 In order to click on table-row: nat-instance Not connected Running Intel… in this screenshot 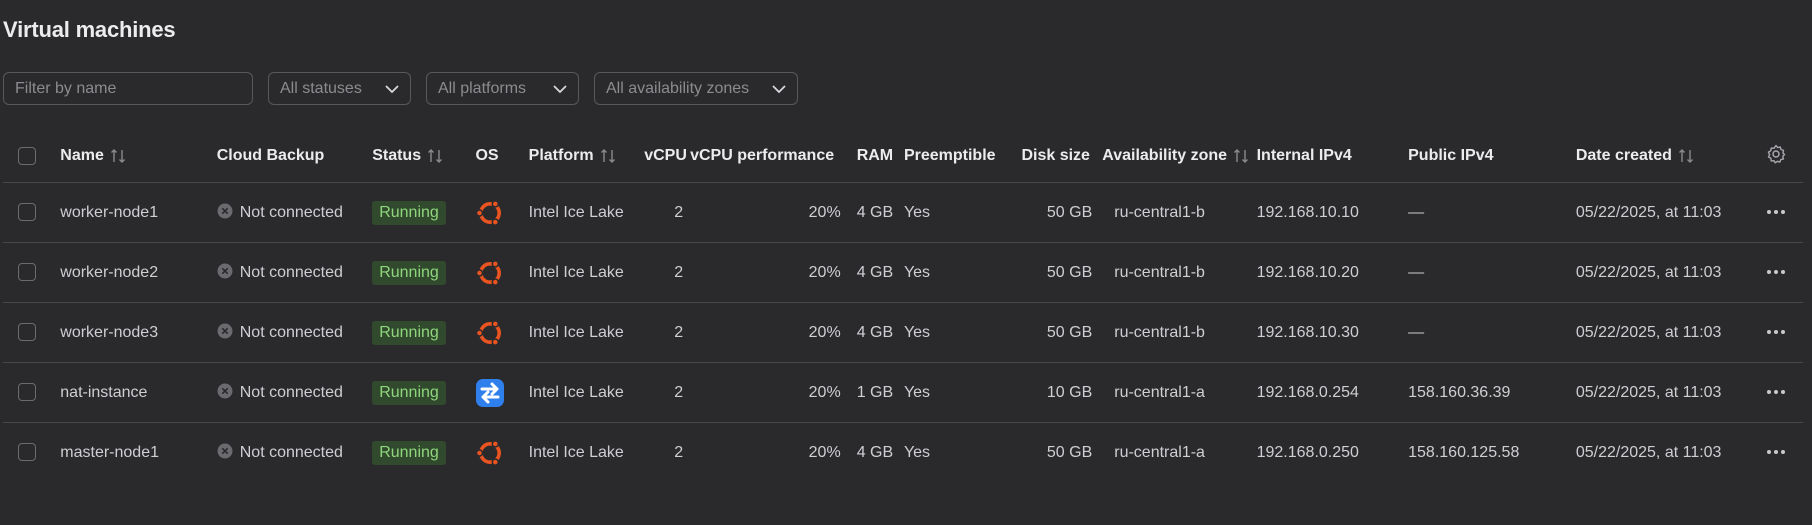, I will do `click(903, 392)`.